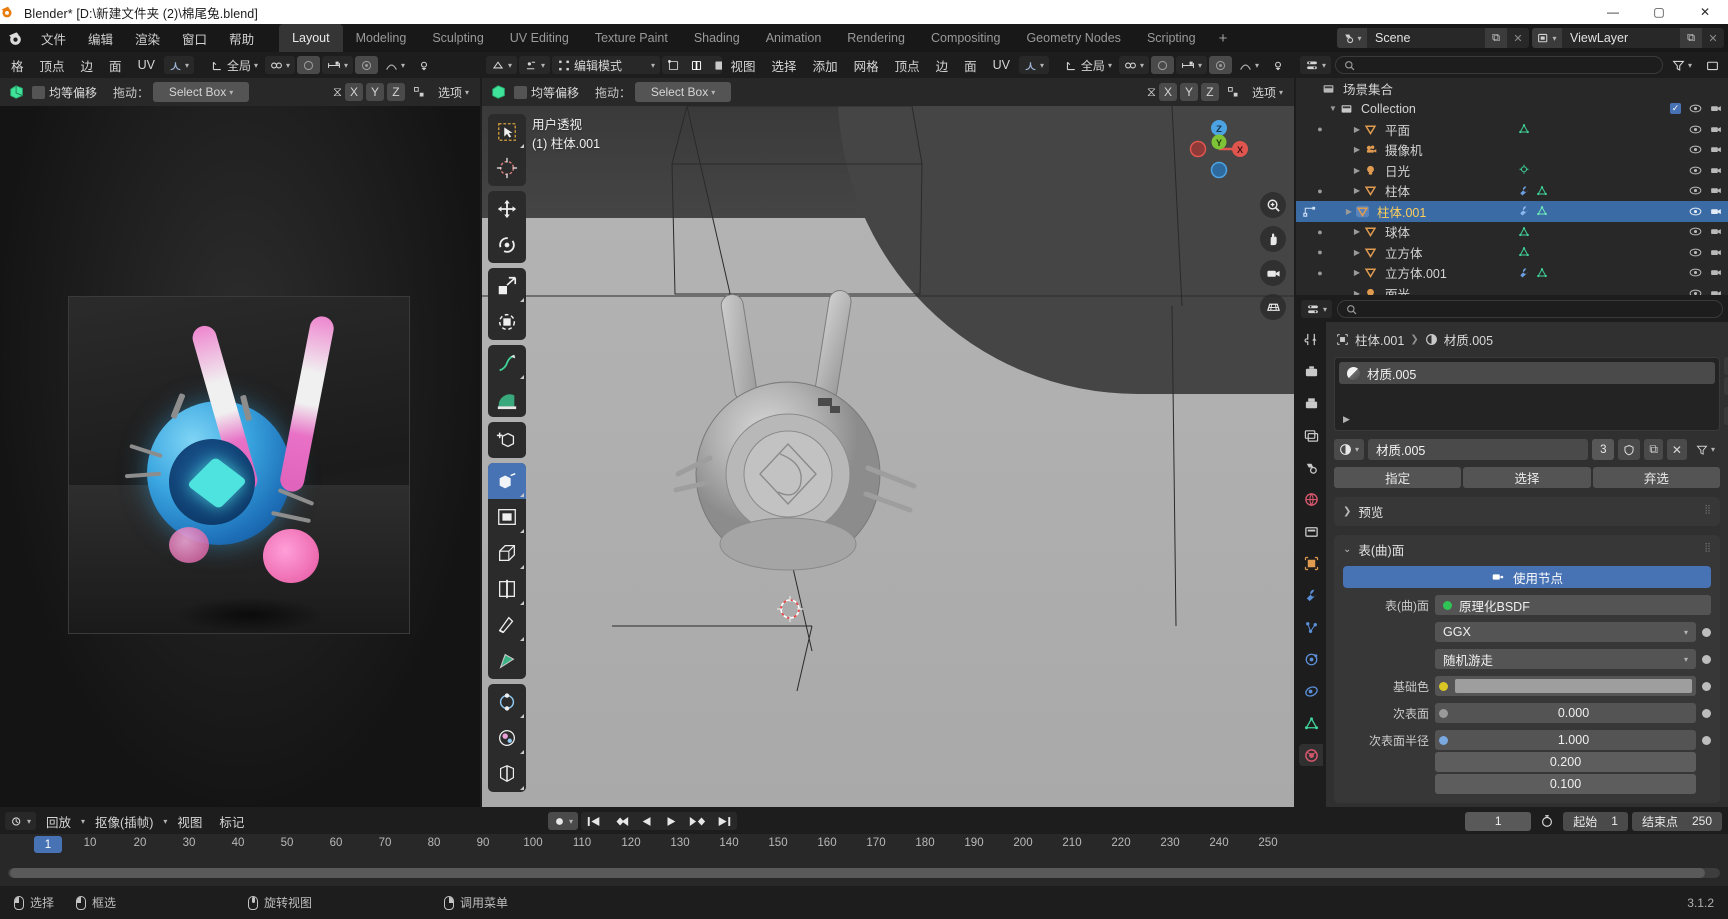 The height and width of the screenshot is (919, 1728). Describe the element at coordinates (1716, 252) in the screenshot. I see `item-6-render-icon` at that location.